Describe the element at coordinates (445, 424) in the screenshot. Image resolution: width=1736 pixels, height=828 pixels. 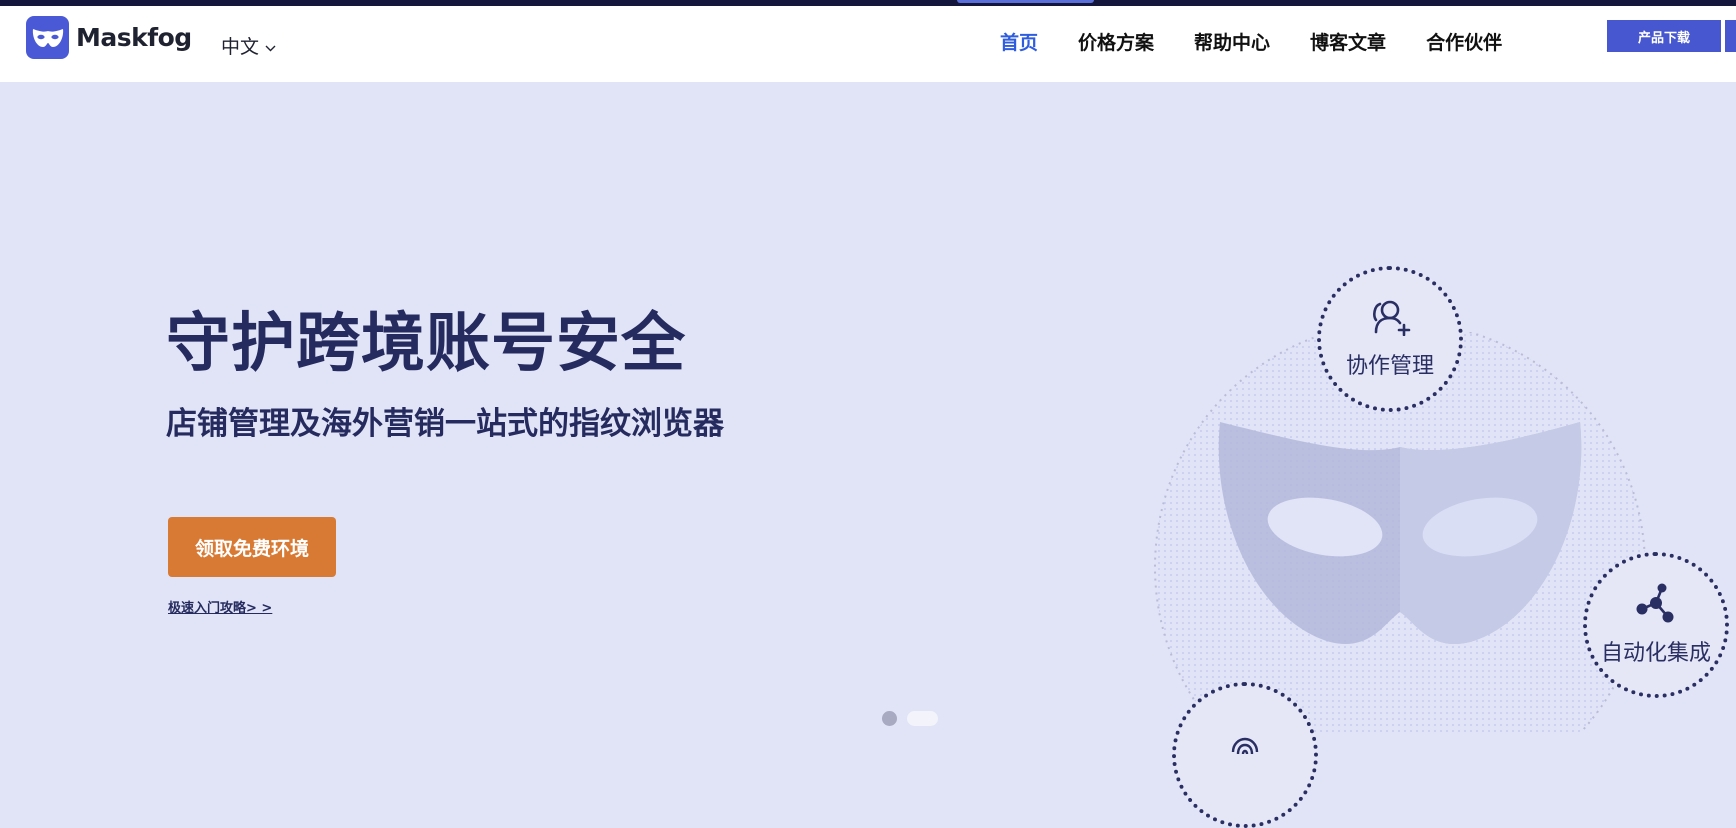
I see `hero-subtitle: 店铺管理及海外营销一站式的指纹浏览器` at that location.